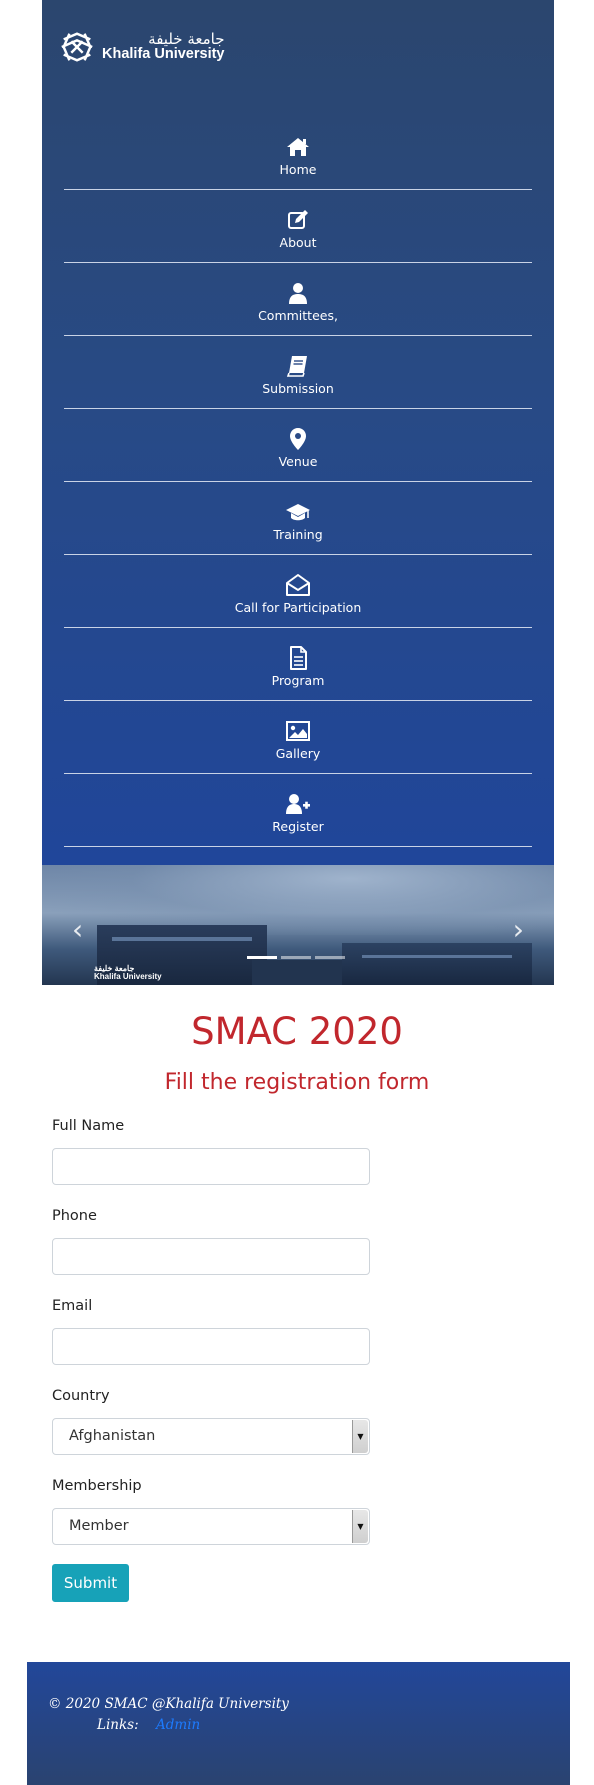 The image size is (594, 1785). I want to click on carousel-next-icon: ›, so click(518, 929).